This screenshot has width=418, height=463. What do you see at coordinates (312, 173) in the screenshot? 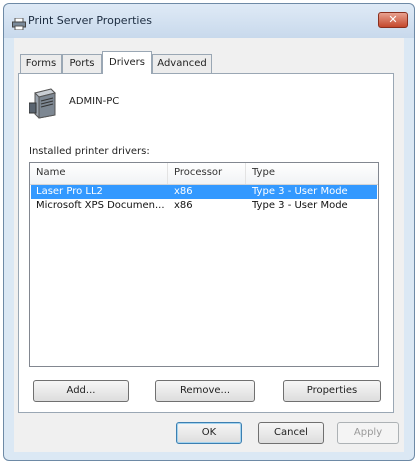
I see `column-header-type: Type` at bounding box center [312, 173].